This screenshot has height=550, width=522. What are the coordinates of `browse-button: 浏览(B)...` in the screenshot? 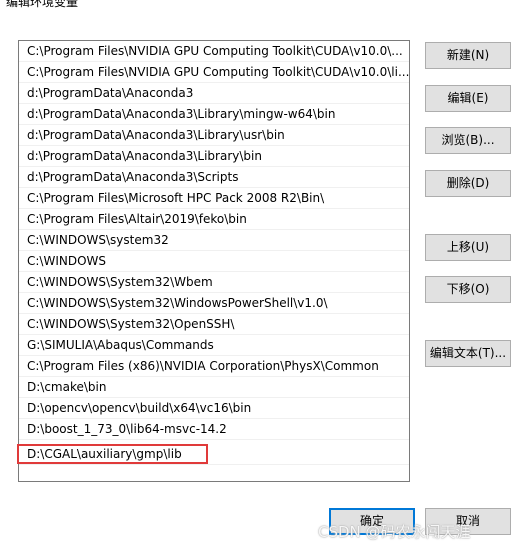 It's located at (468, 140).